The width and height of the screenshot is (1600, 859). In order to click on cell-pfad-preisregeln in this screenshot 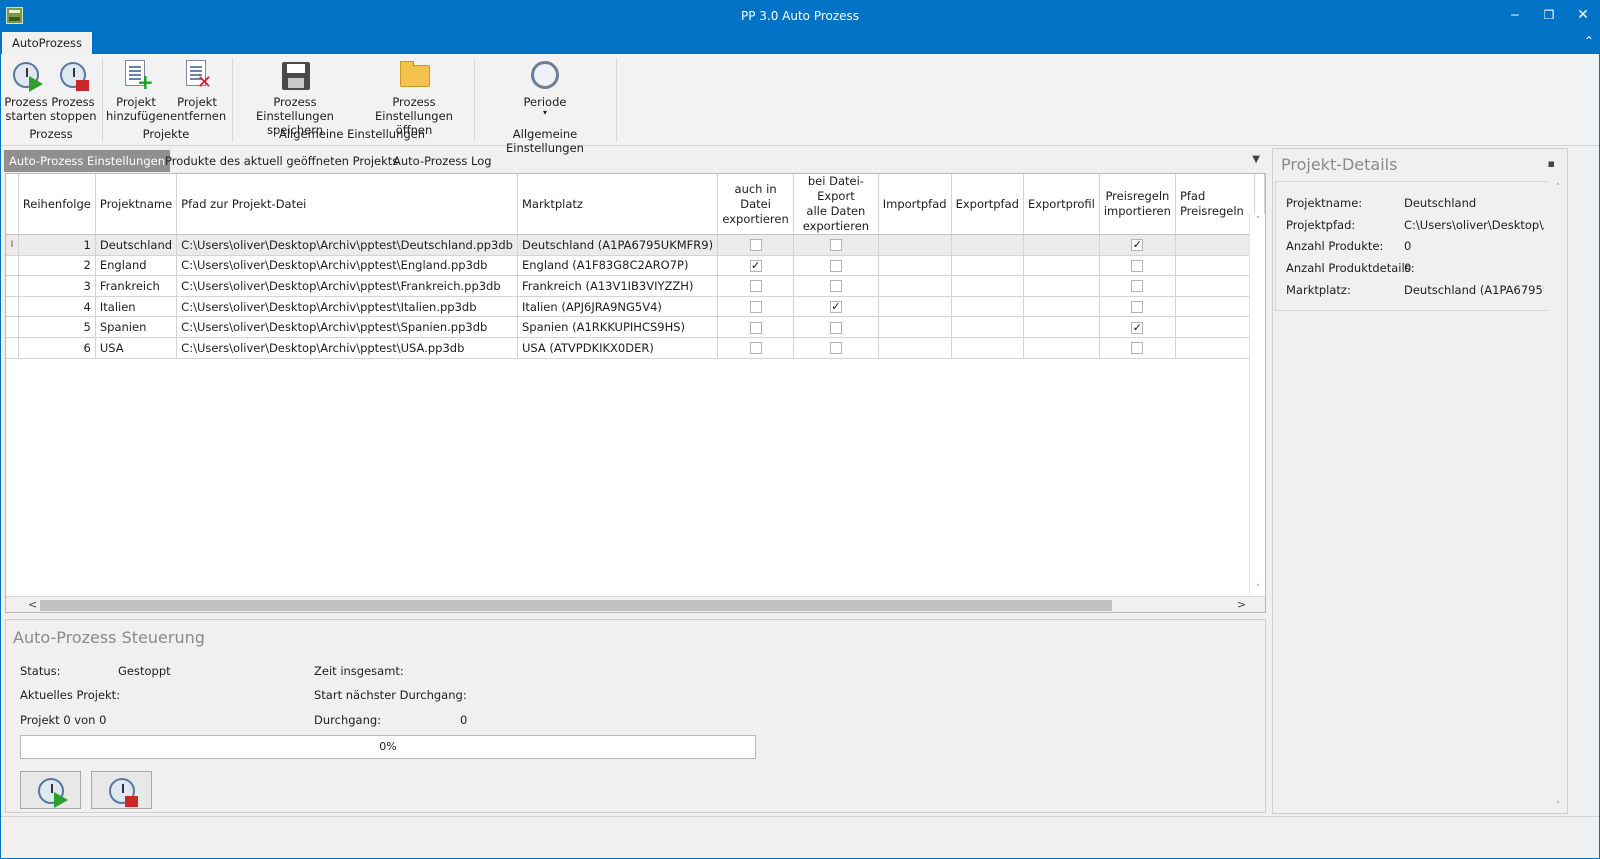, I will do `click(1215, 348)`.